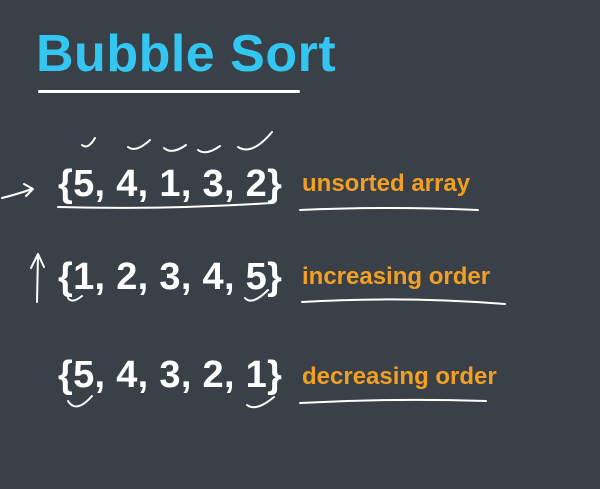  Describe the element at coordinates (169, 91) in the screenshot. I see `title-underline` at that location.